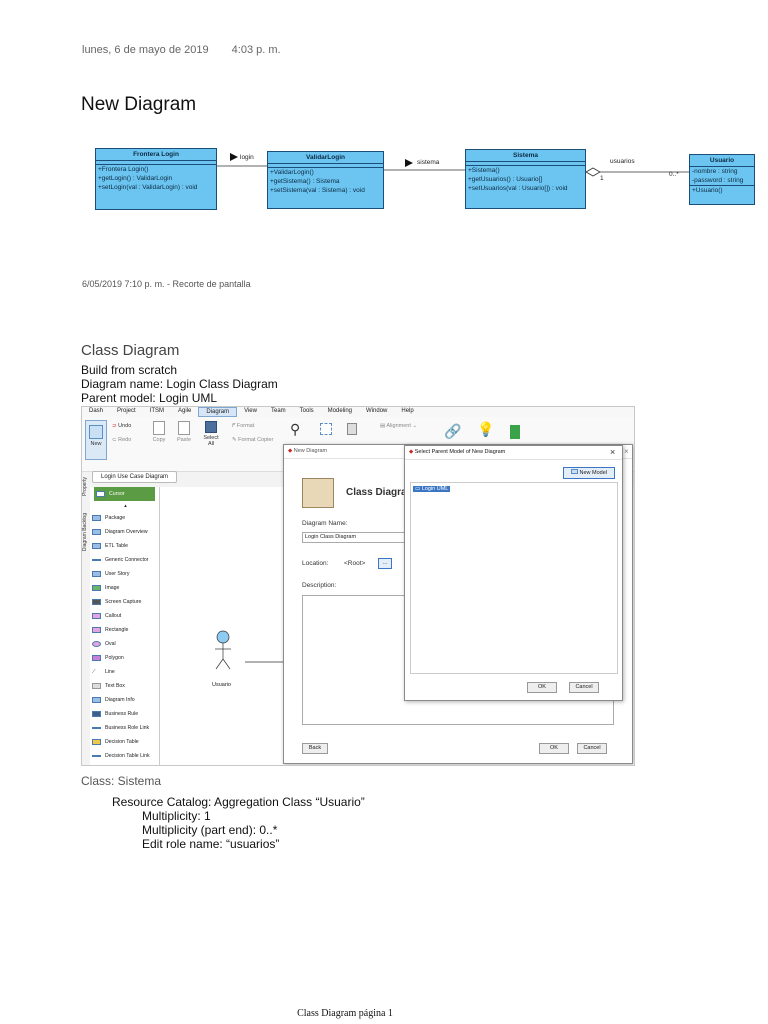  Describe the element at coordinates (117, 574) in the screenshot. I see `palette-label: User Story` at that location.